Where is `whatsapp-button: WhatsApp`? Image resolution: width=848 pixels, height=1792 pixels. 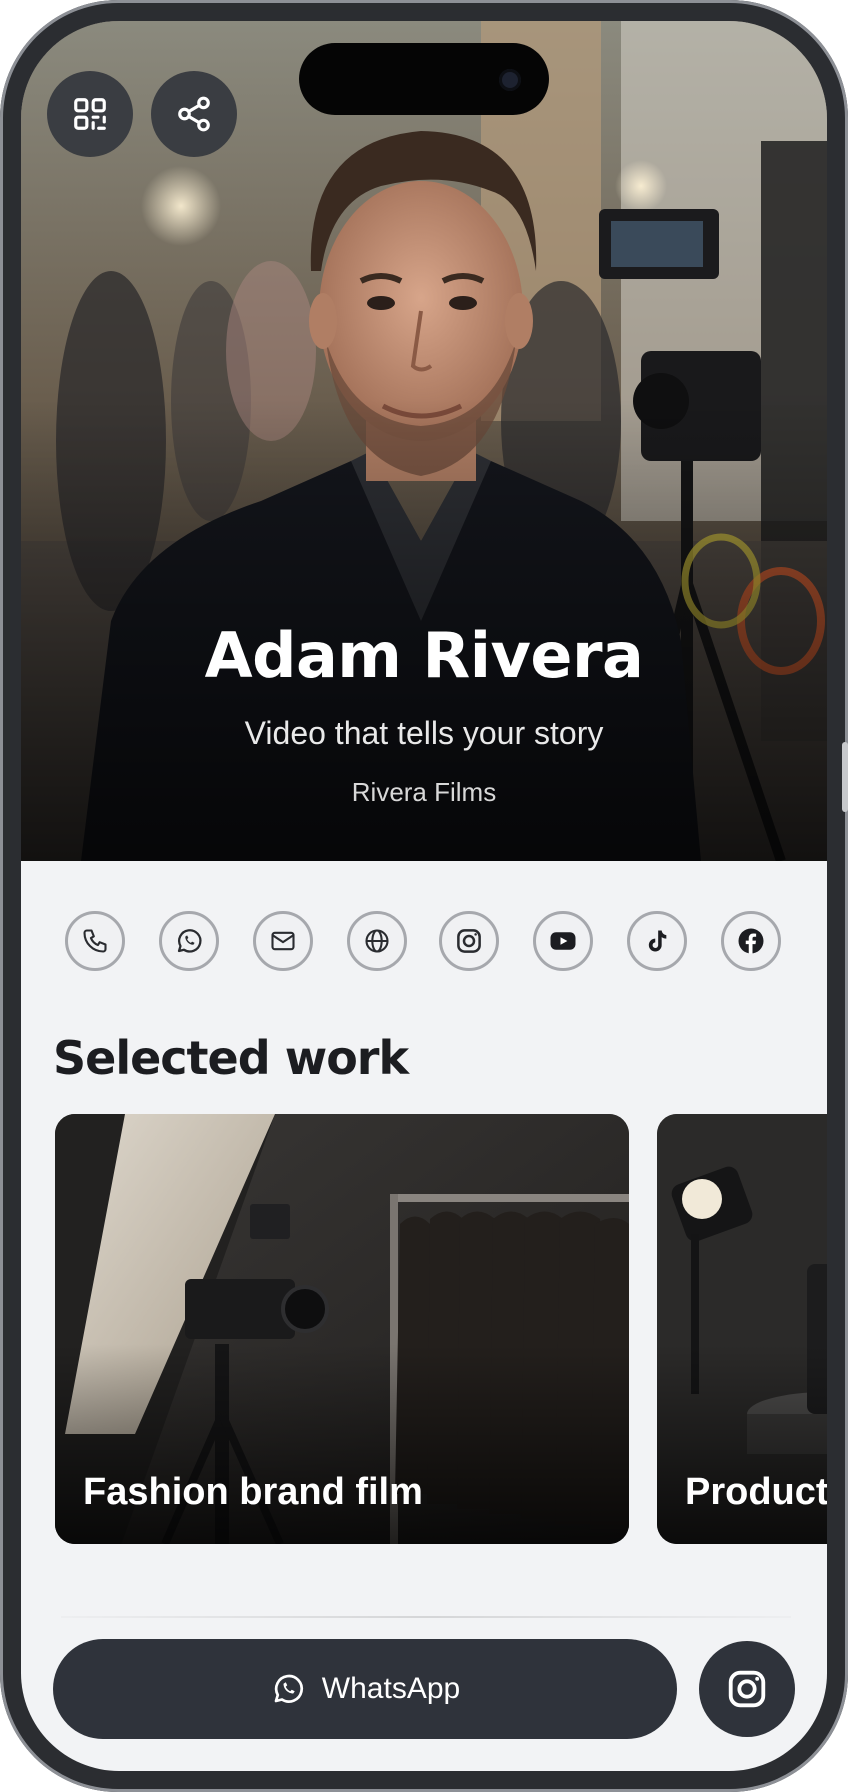 whatsapp-button: WhatsApp is located at coordinates (365, 1689).